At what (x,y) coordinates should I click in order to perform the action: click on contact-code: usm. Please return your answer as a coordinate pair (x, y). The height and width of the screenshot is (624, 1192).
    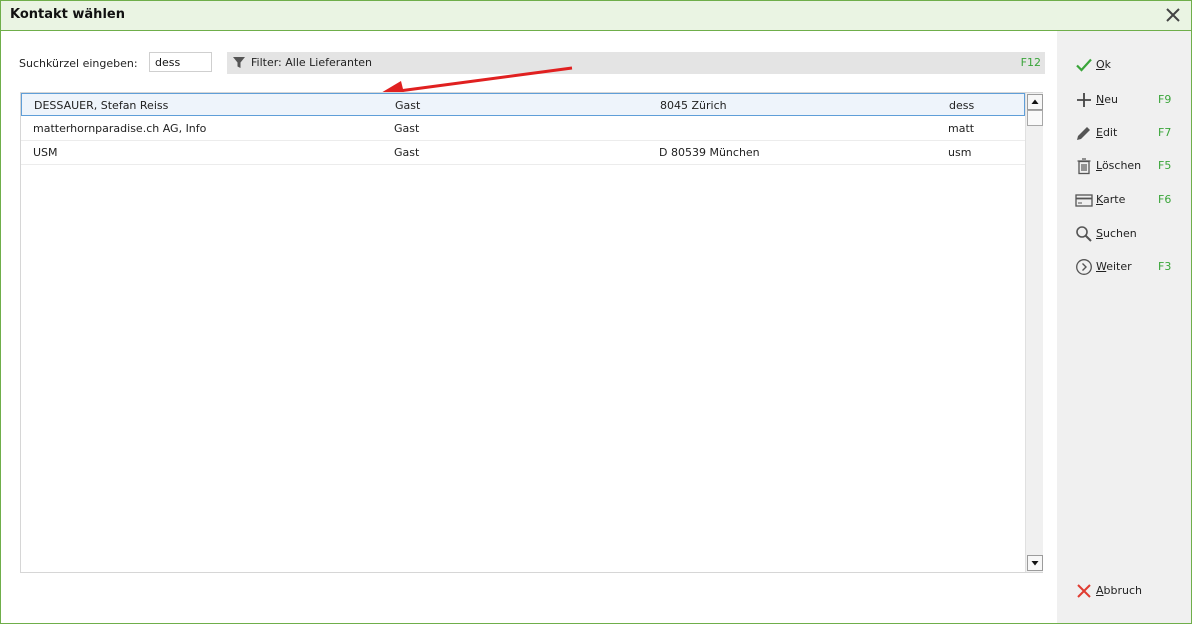
    Looking at the image, I should click on (960, 152).